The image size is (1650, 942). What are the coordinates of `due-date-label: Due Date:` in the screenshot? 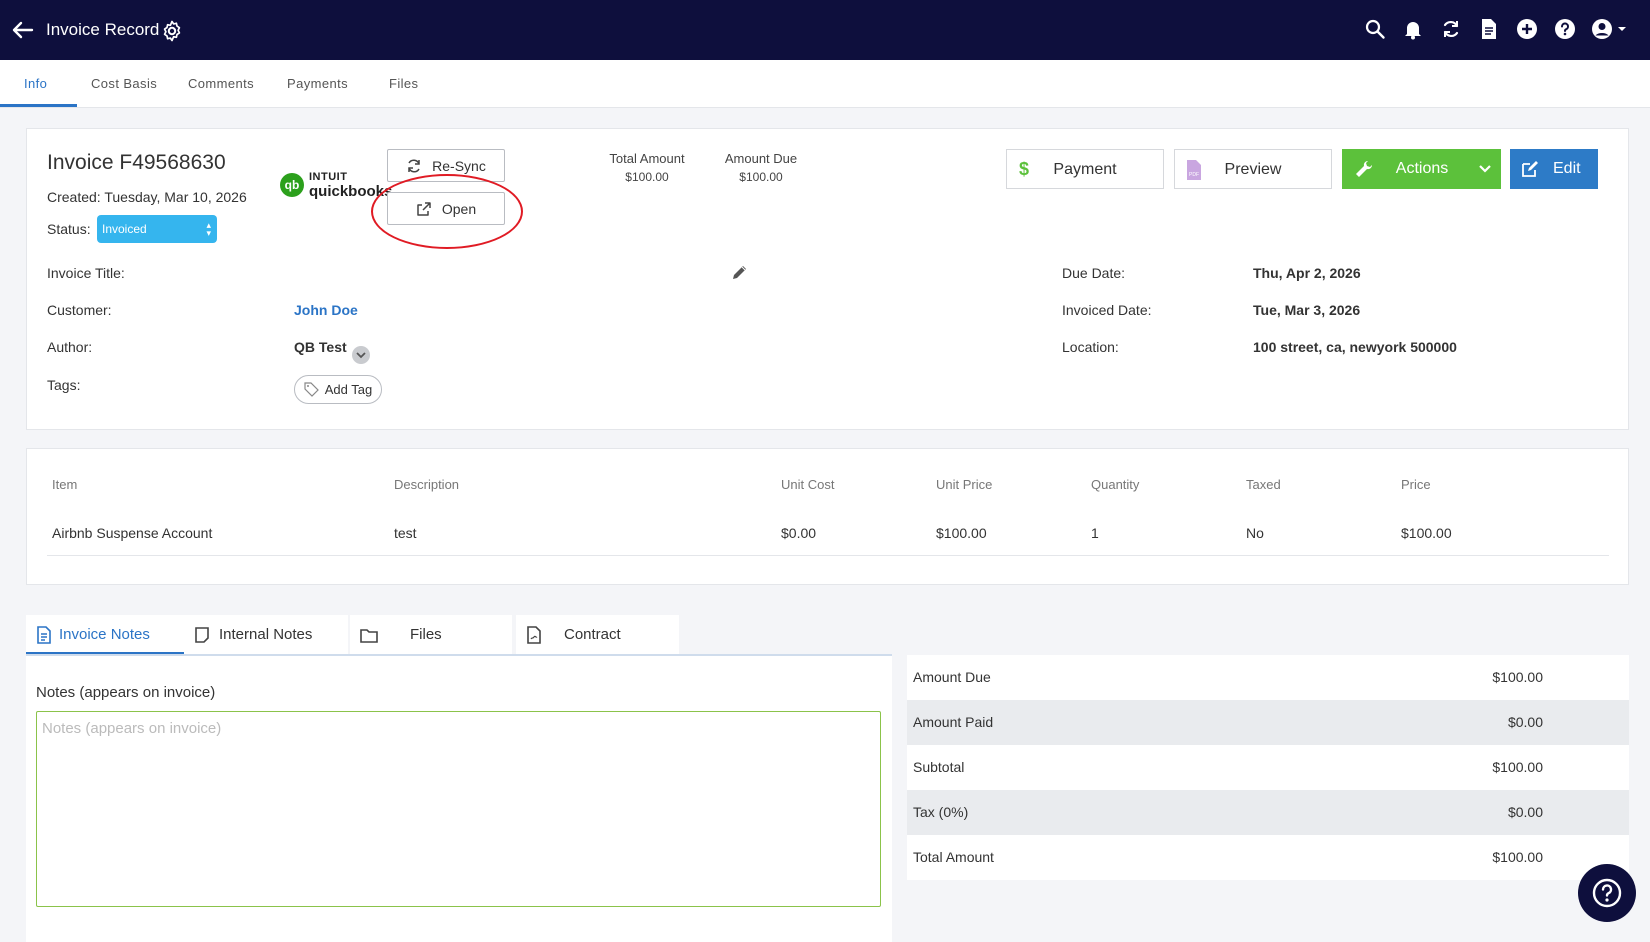 It's located at (1094, 273).